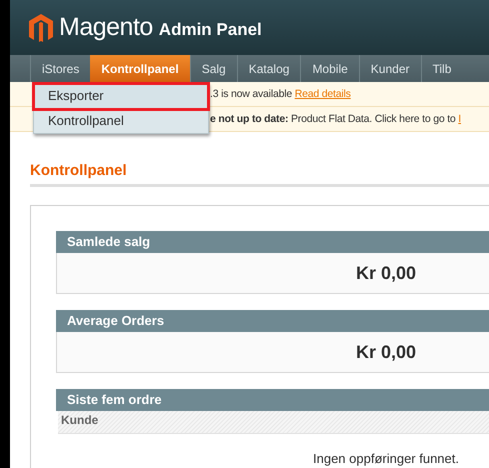 The width and height of the screenshot is (489, 468). Describe the element at coordinates (333, 119) in the screenshot. I see `notice-text: e not up to date: Product Flat Data. Click here to go to` at that location.